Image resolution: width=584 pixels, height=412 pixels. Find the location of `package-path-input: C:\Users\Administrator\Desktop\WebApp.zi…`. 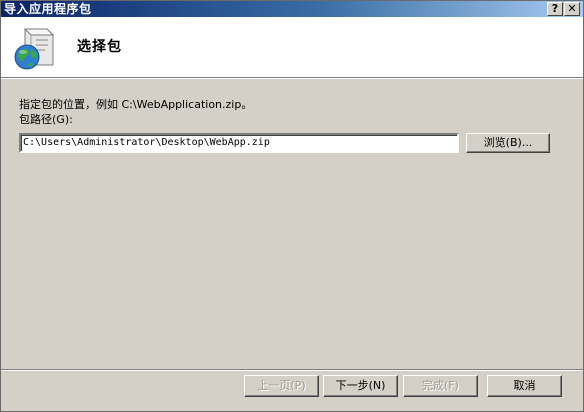

package-path-input: C:\Users\Administrator\Desktop\WebApp.zi… is located at coordinates (239, 143).